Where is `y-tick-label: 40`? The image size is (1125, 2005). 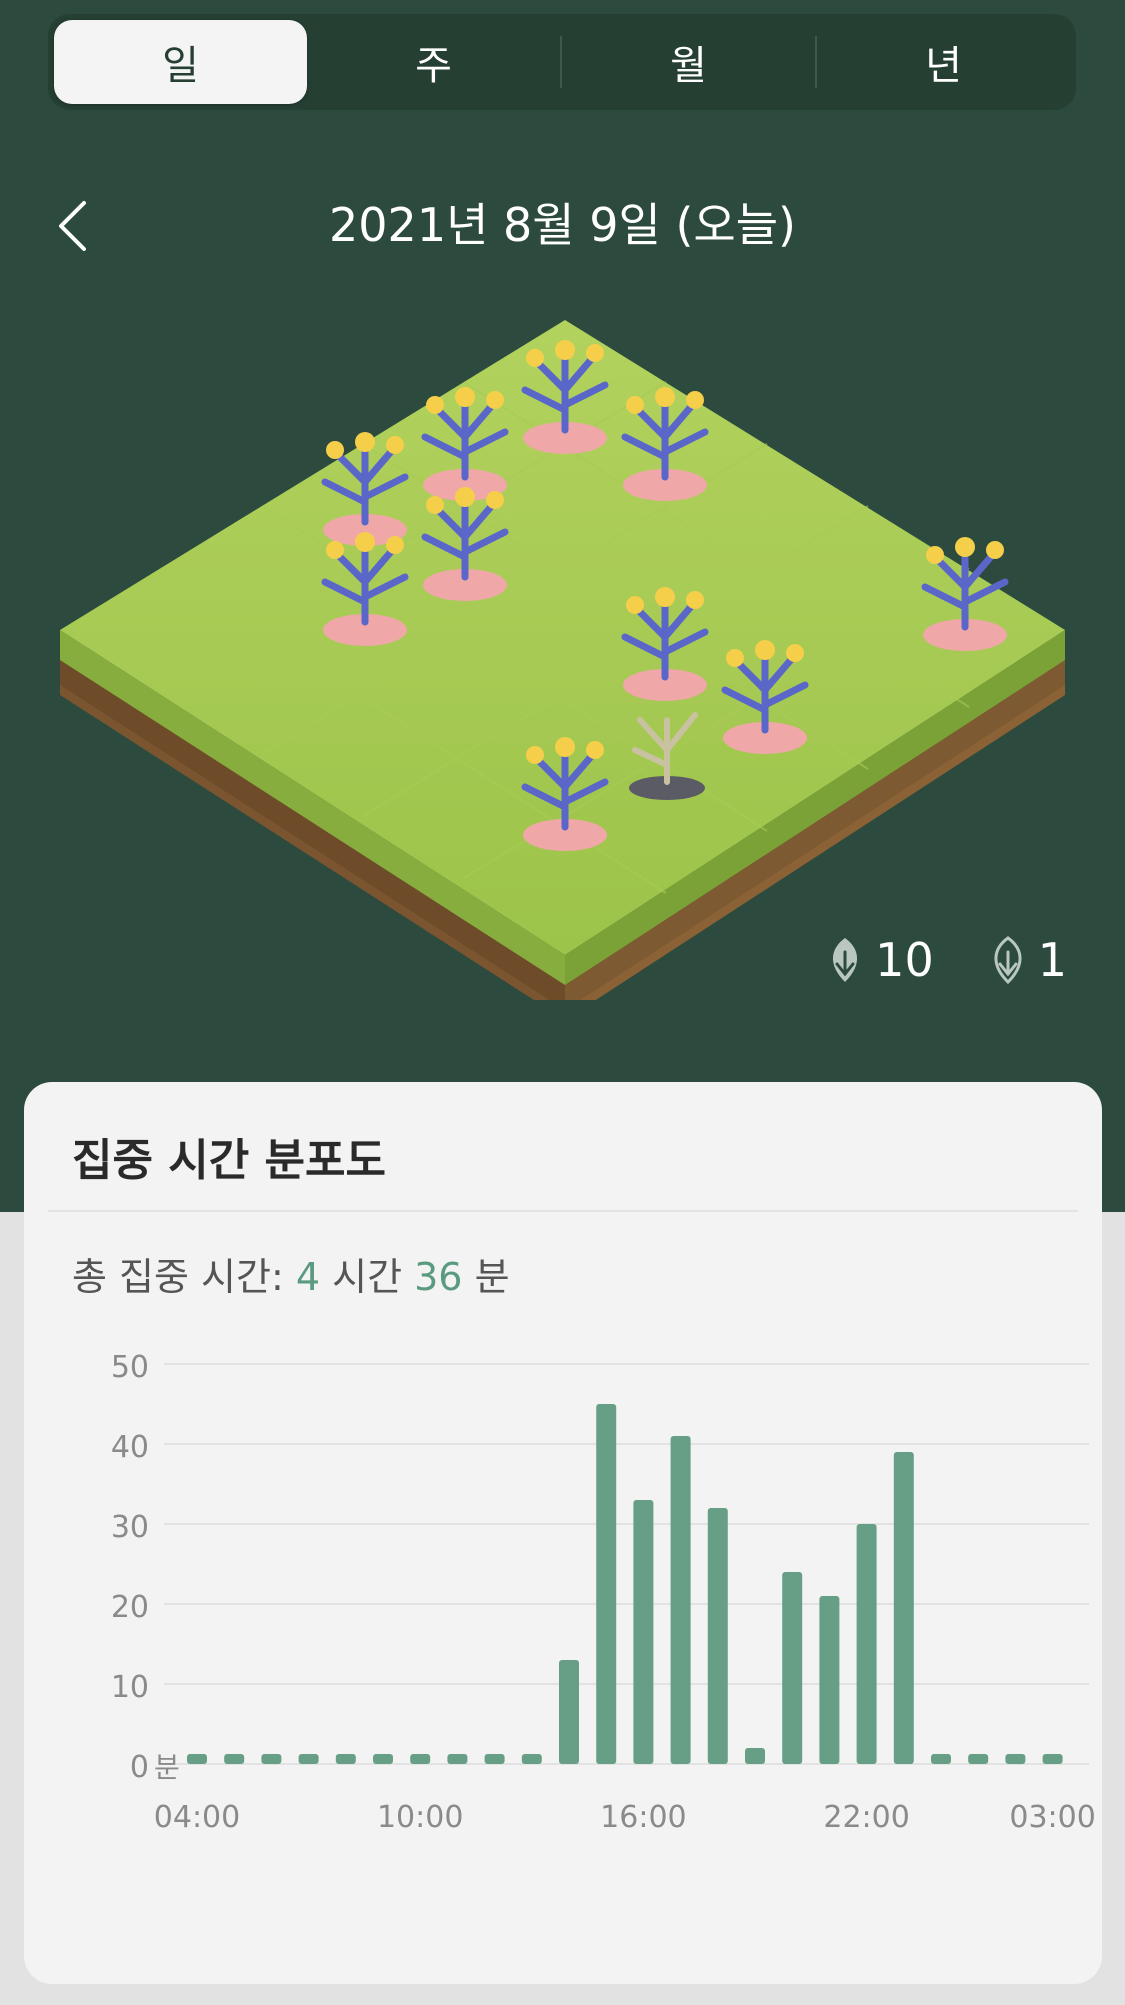
y-tick-label: 40 is located at coordinates (130, 1447).